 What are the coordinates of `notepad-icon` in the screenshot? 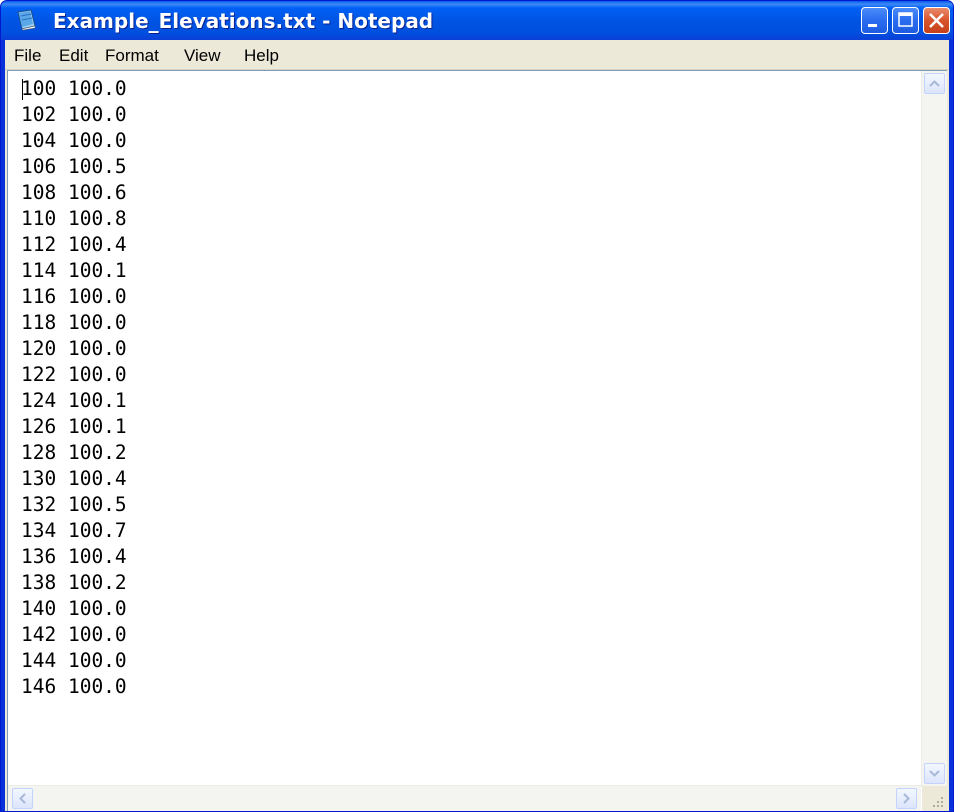 It's located at (26, 20).